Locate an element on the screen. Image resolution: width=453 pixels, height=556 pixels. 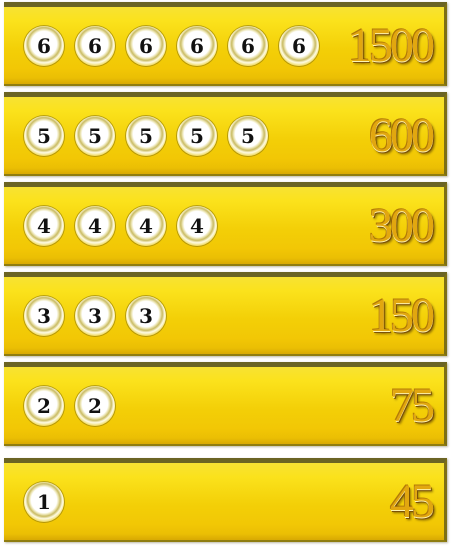
paytable-row-1: 1 45 is located at coordinates (225, 500).